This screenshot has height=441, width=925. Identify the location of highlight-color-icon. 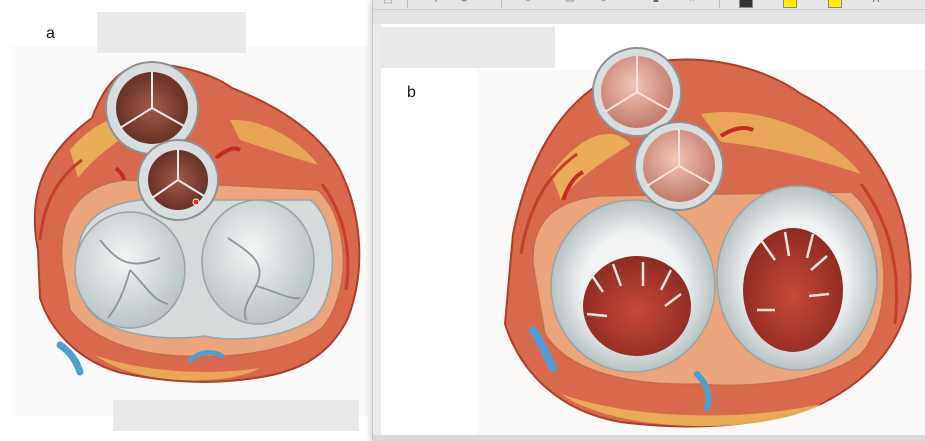
(835, 4).